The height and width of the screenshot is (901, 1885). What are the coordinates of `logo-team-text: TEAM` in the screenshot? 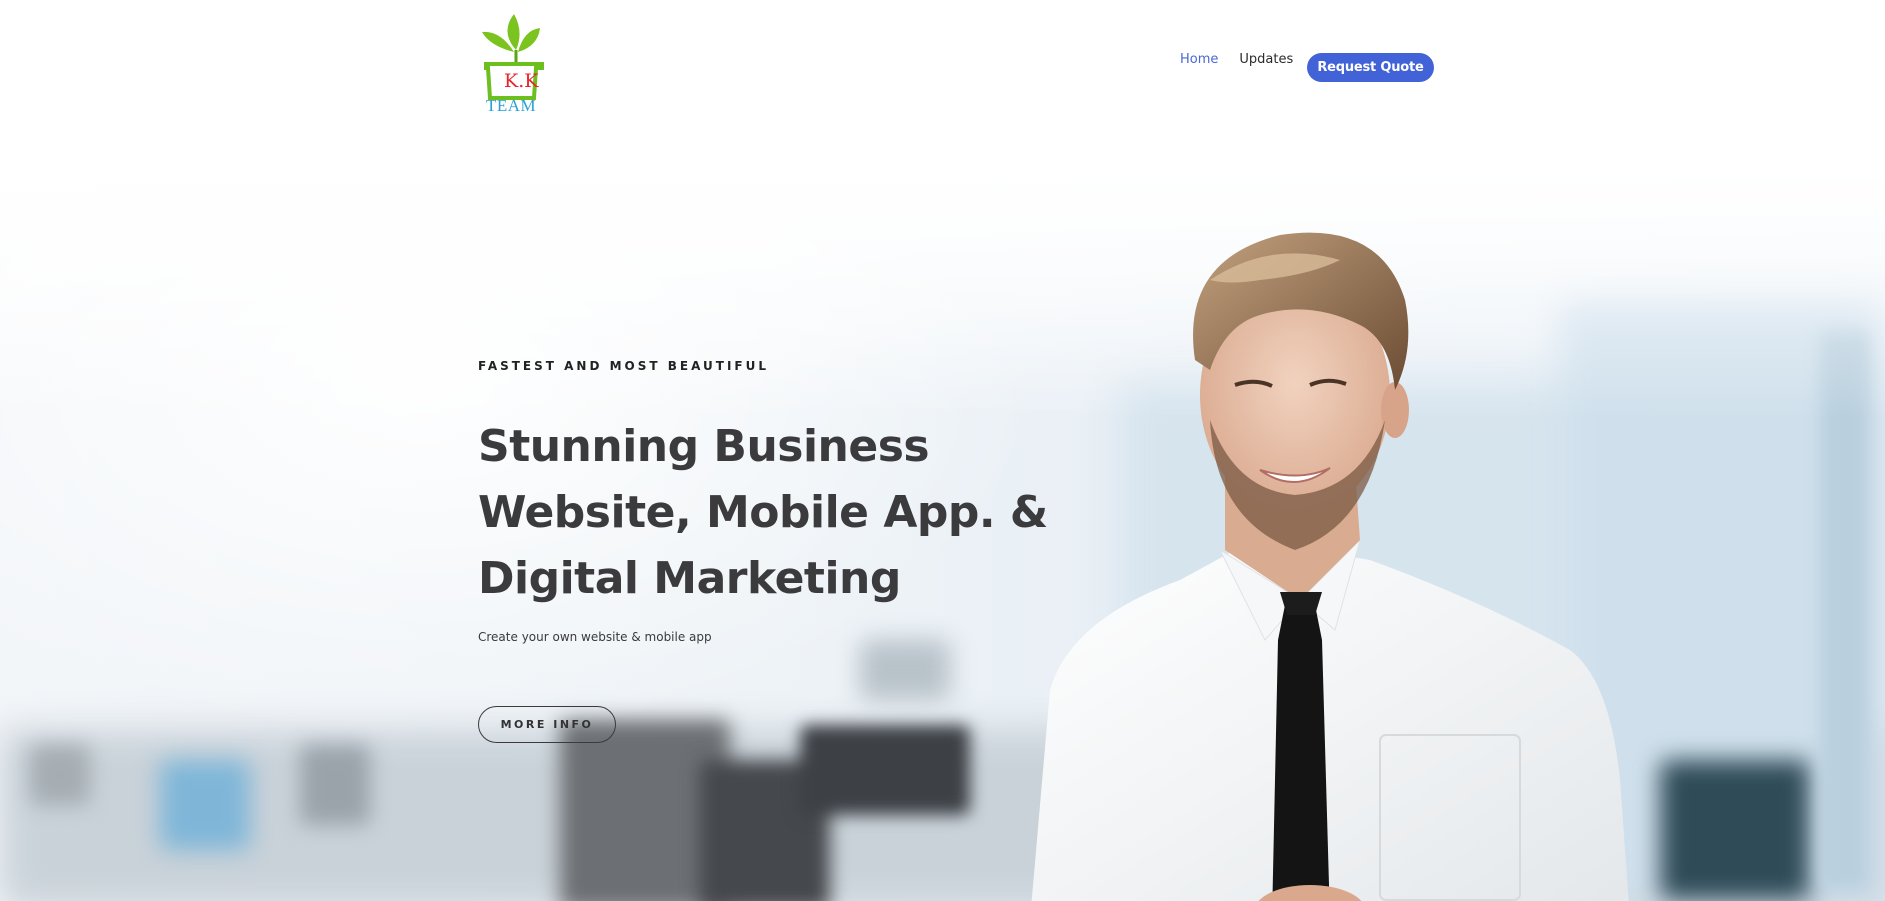 It's located at (511, 105).